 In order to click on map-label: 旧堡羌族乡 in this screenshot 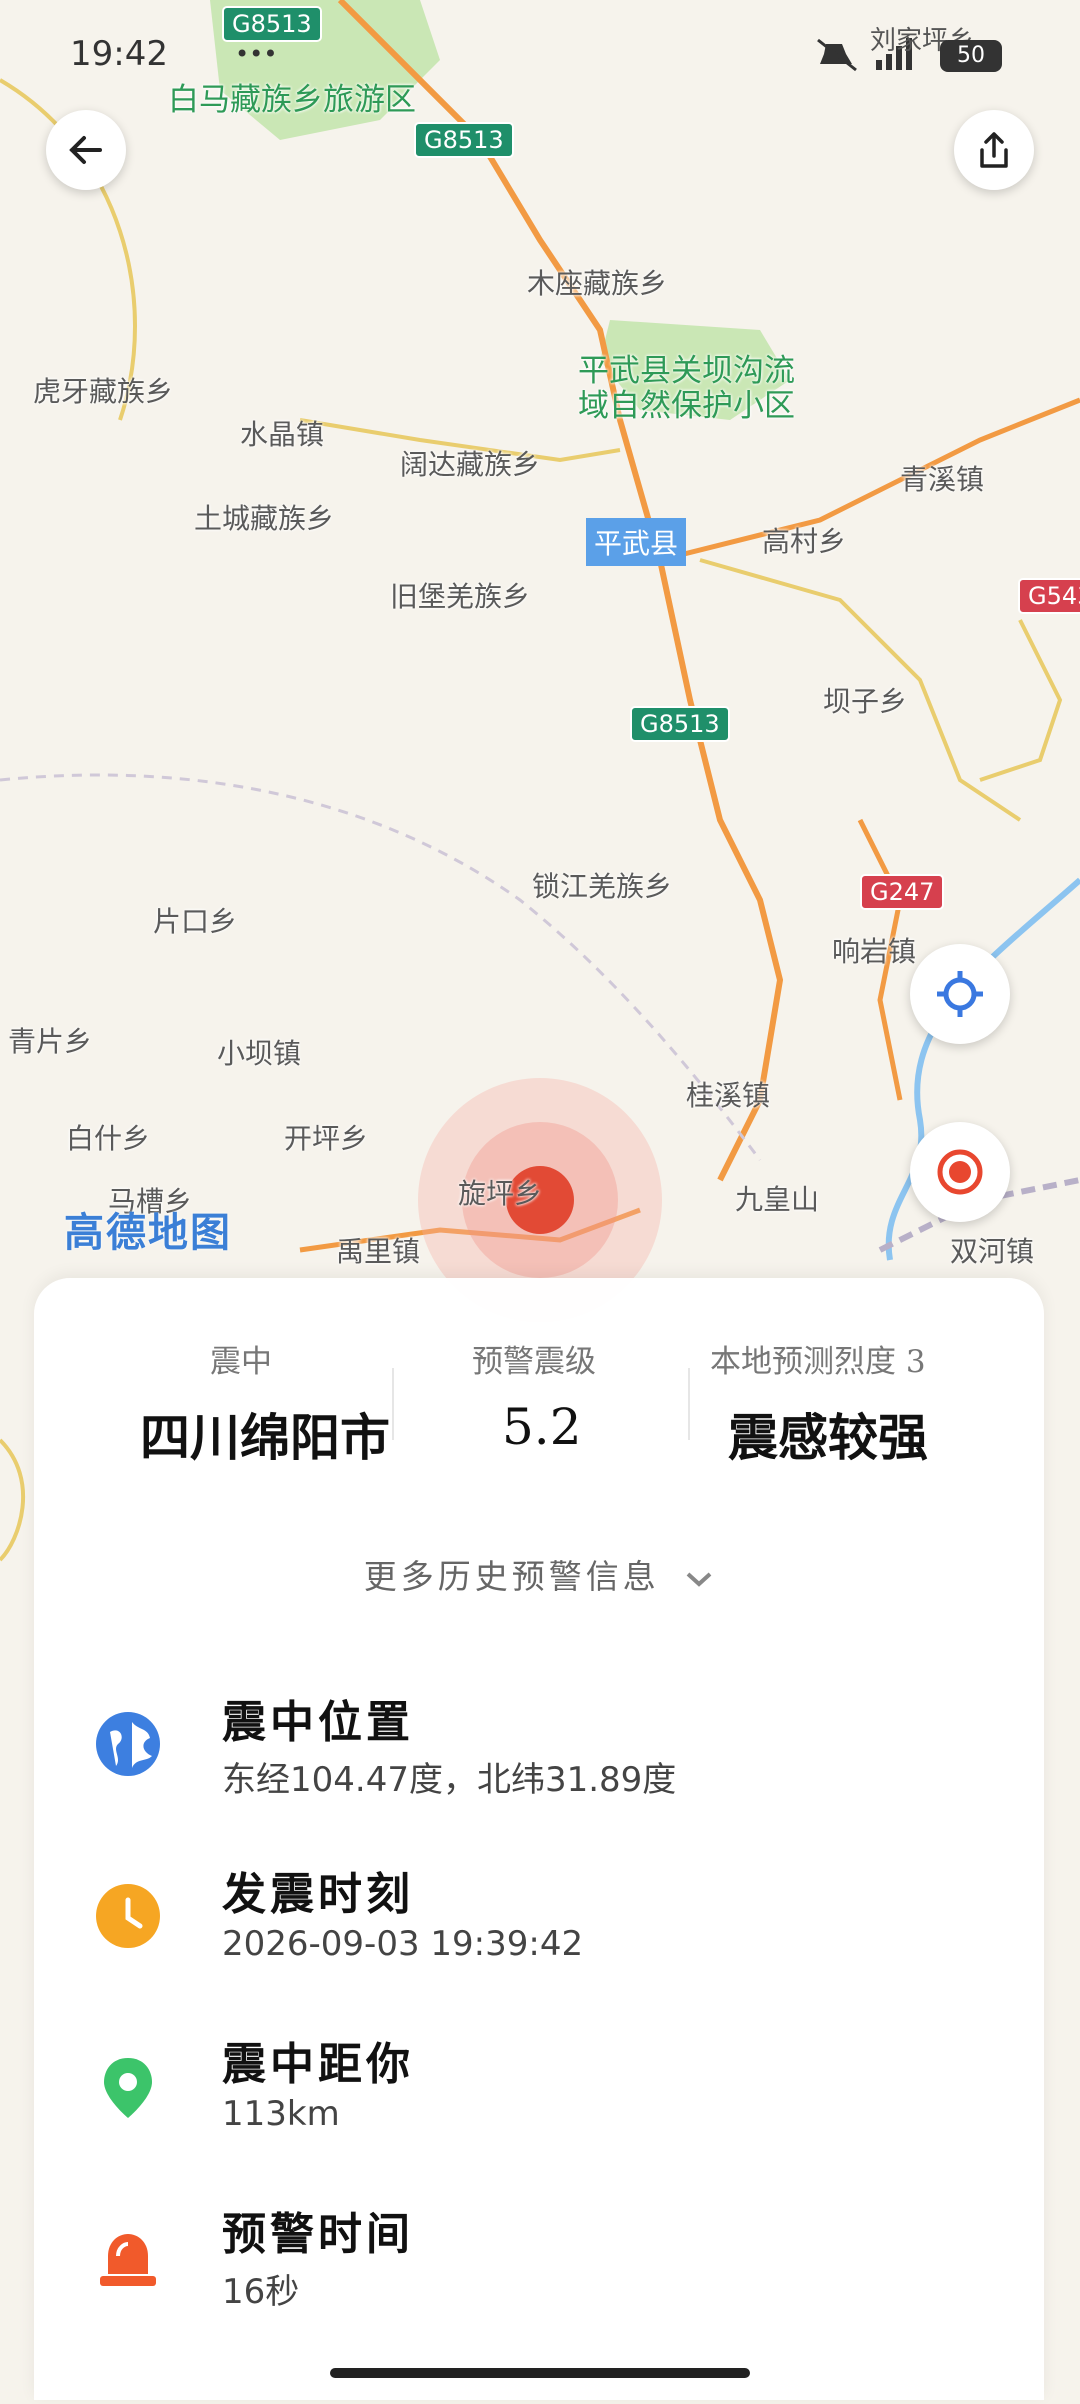, I will do `click(460, 596)`.